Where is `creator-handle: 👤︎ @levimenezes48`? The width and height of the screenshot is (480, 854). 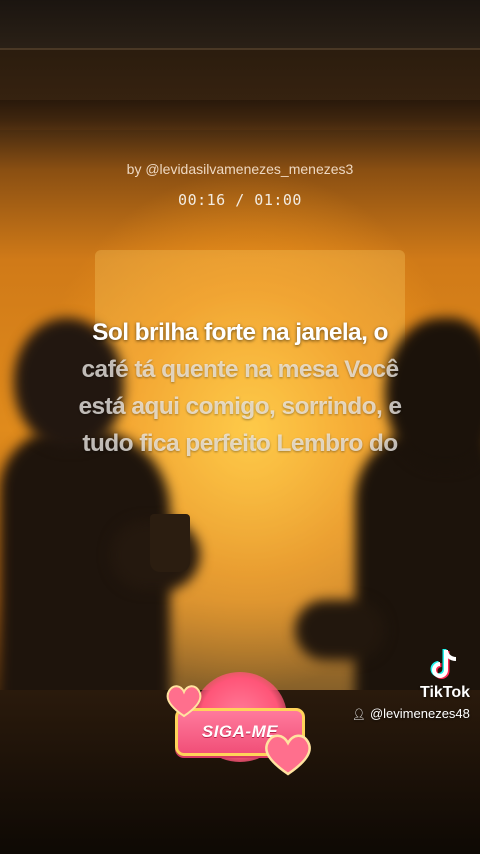 creator-handle: 👤︎ @levimenezes48 is located at coordinates (411, 713).